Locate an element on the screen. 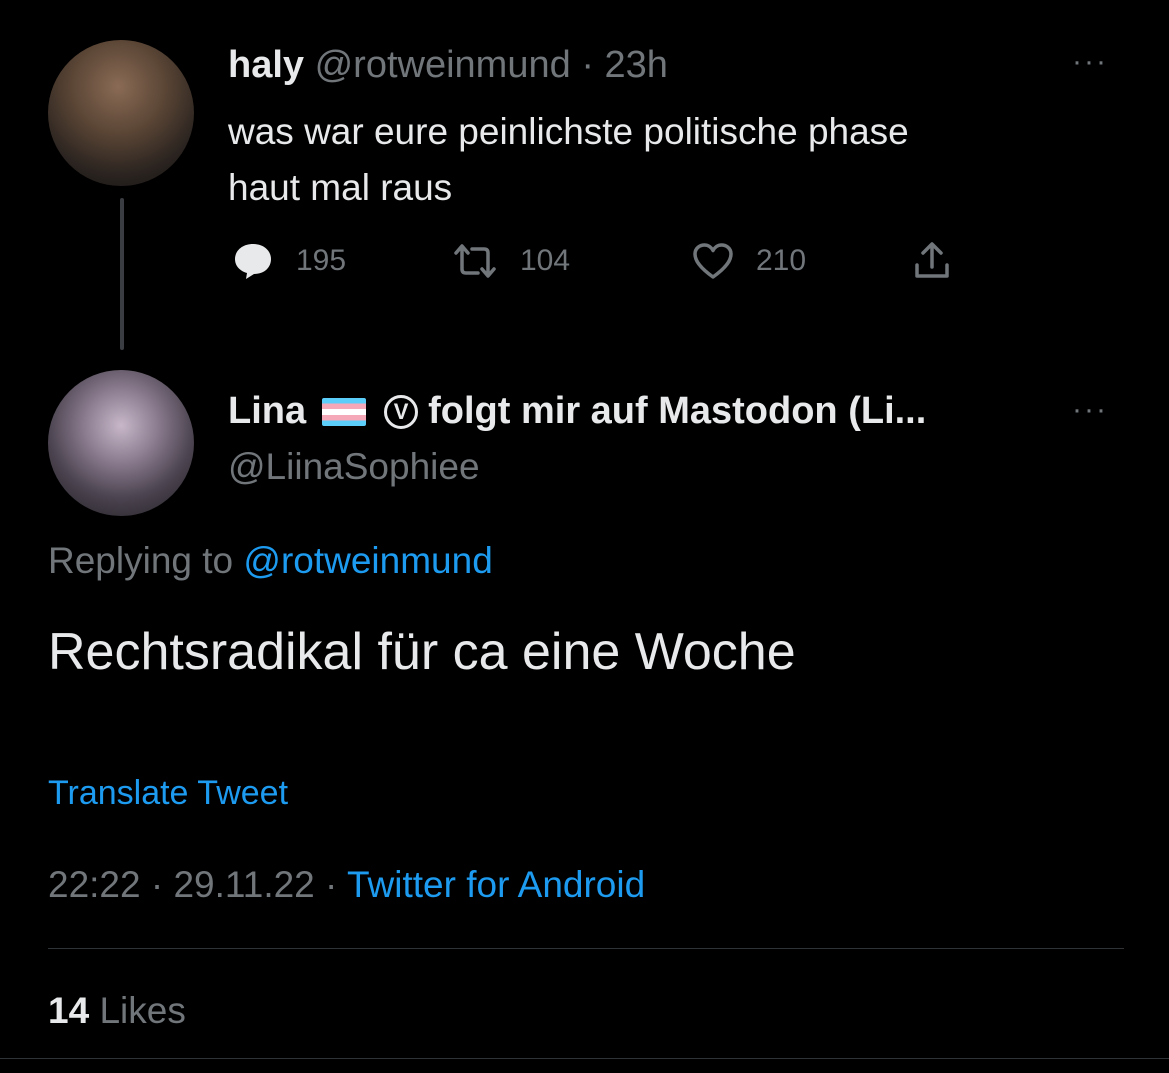 Image resolution: width=1169 pixels, height=1073 pixels. reply-button: 195 is located at coordinates (289, 261).